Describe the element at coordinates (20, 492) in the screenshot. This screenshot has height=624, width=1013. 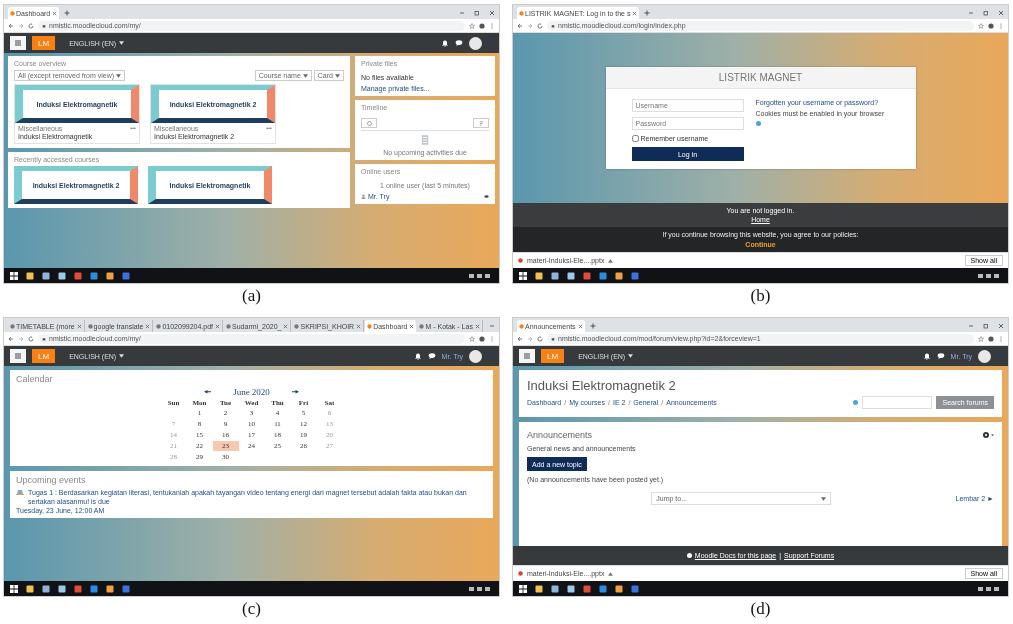
I see `assignment-icon` at that location.